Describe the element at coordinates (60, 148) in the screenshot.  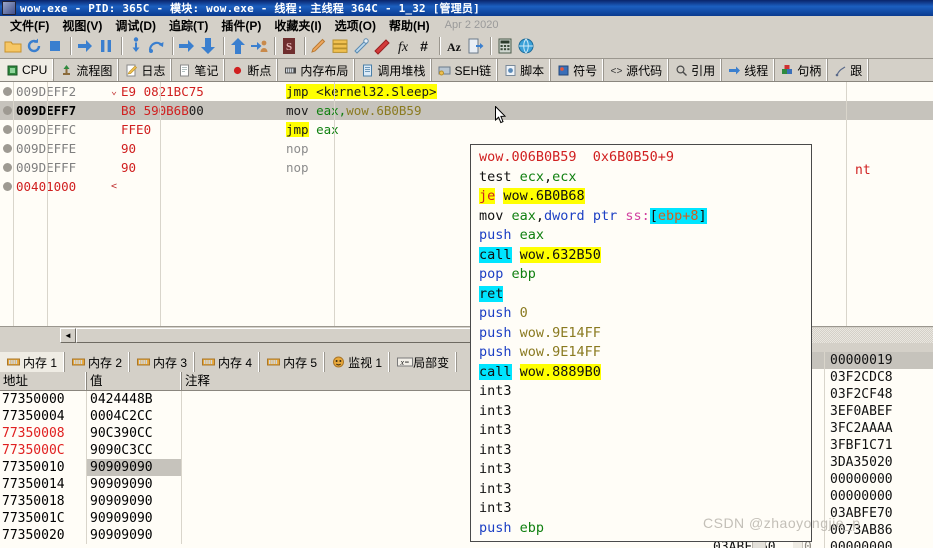
I see `disasm-address: 009DEFFE` at that location.